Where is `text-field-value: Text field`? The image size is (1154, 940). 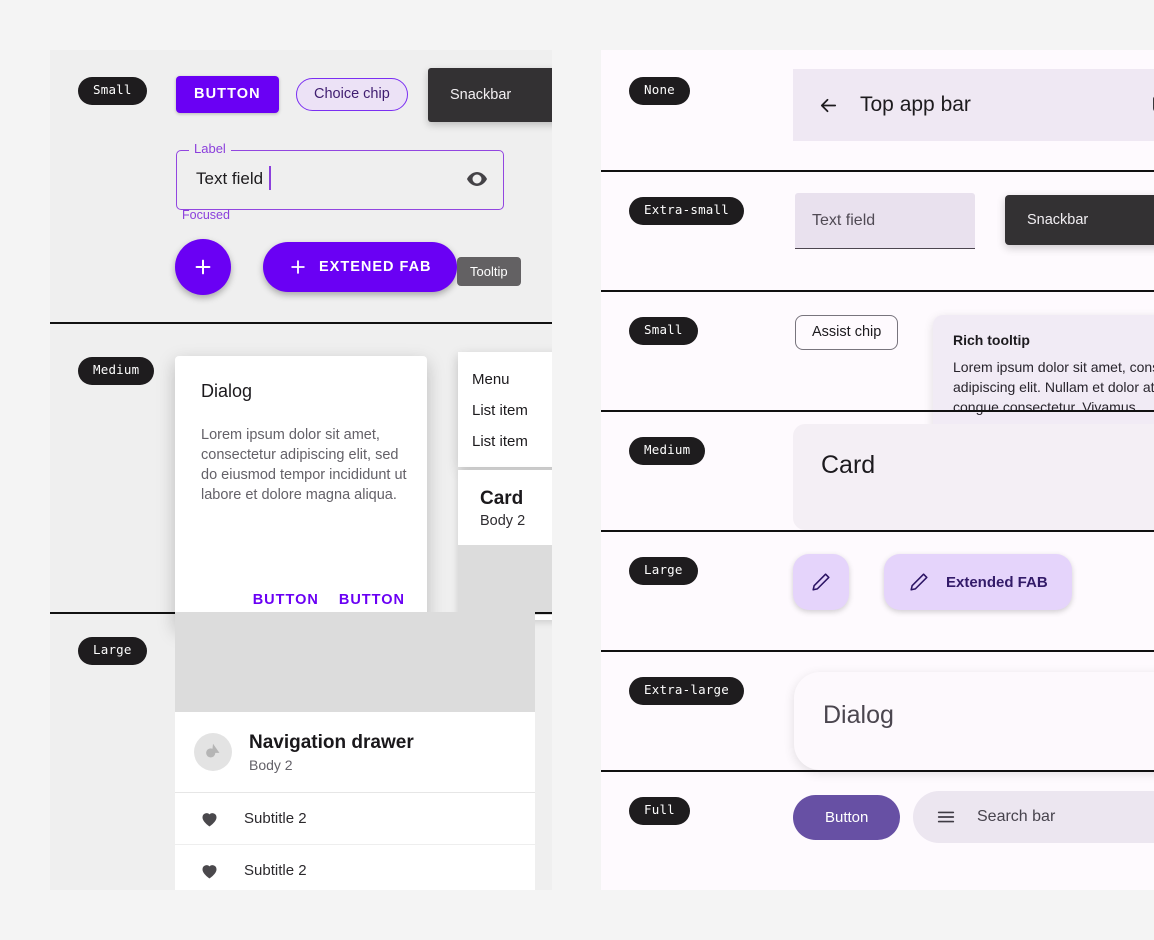 text-field-value: Text field is located at coordinates (230, 178).